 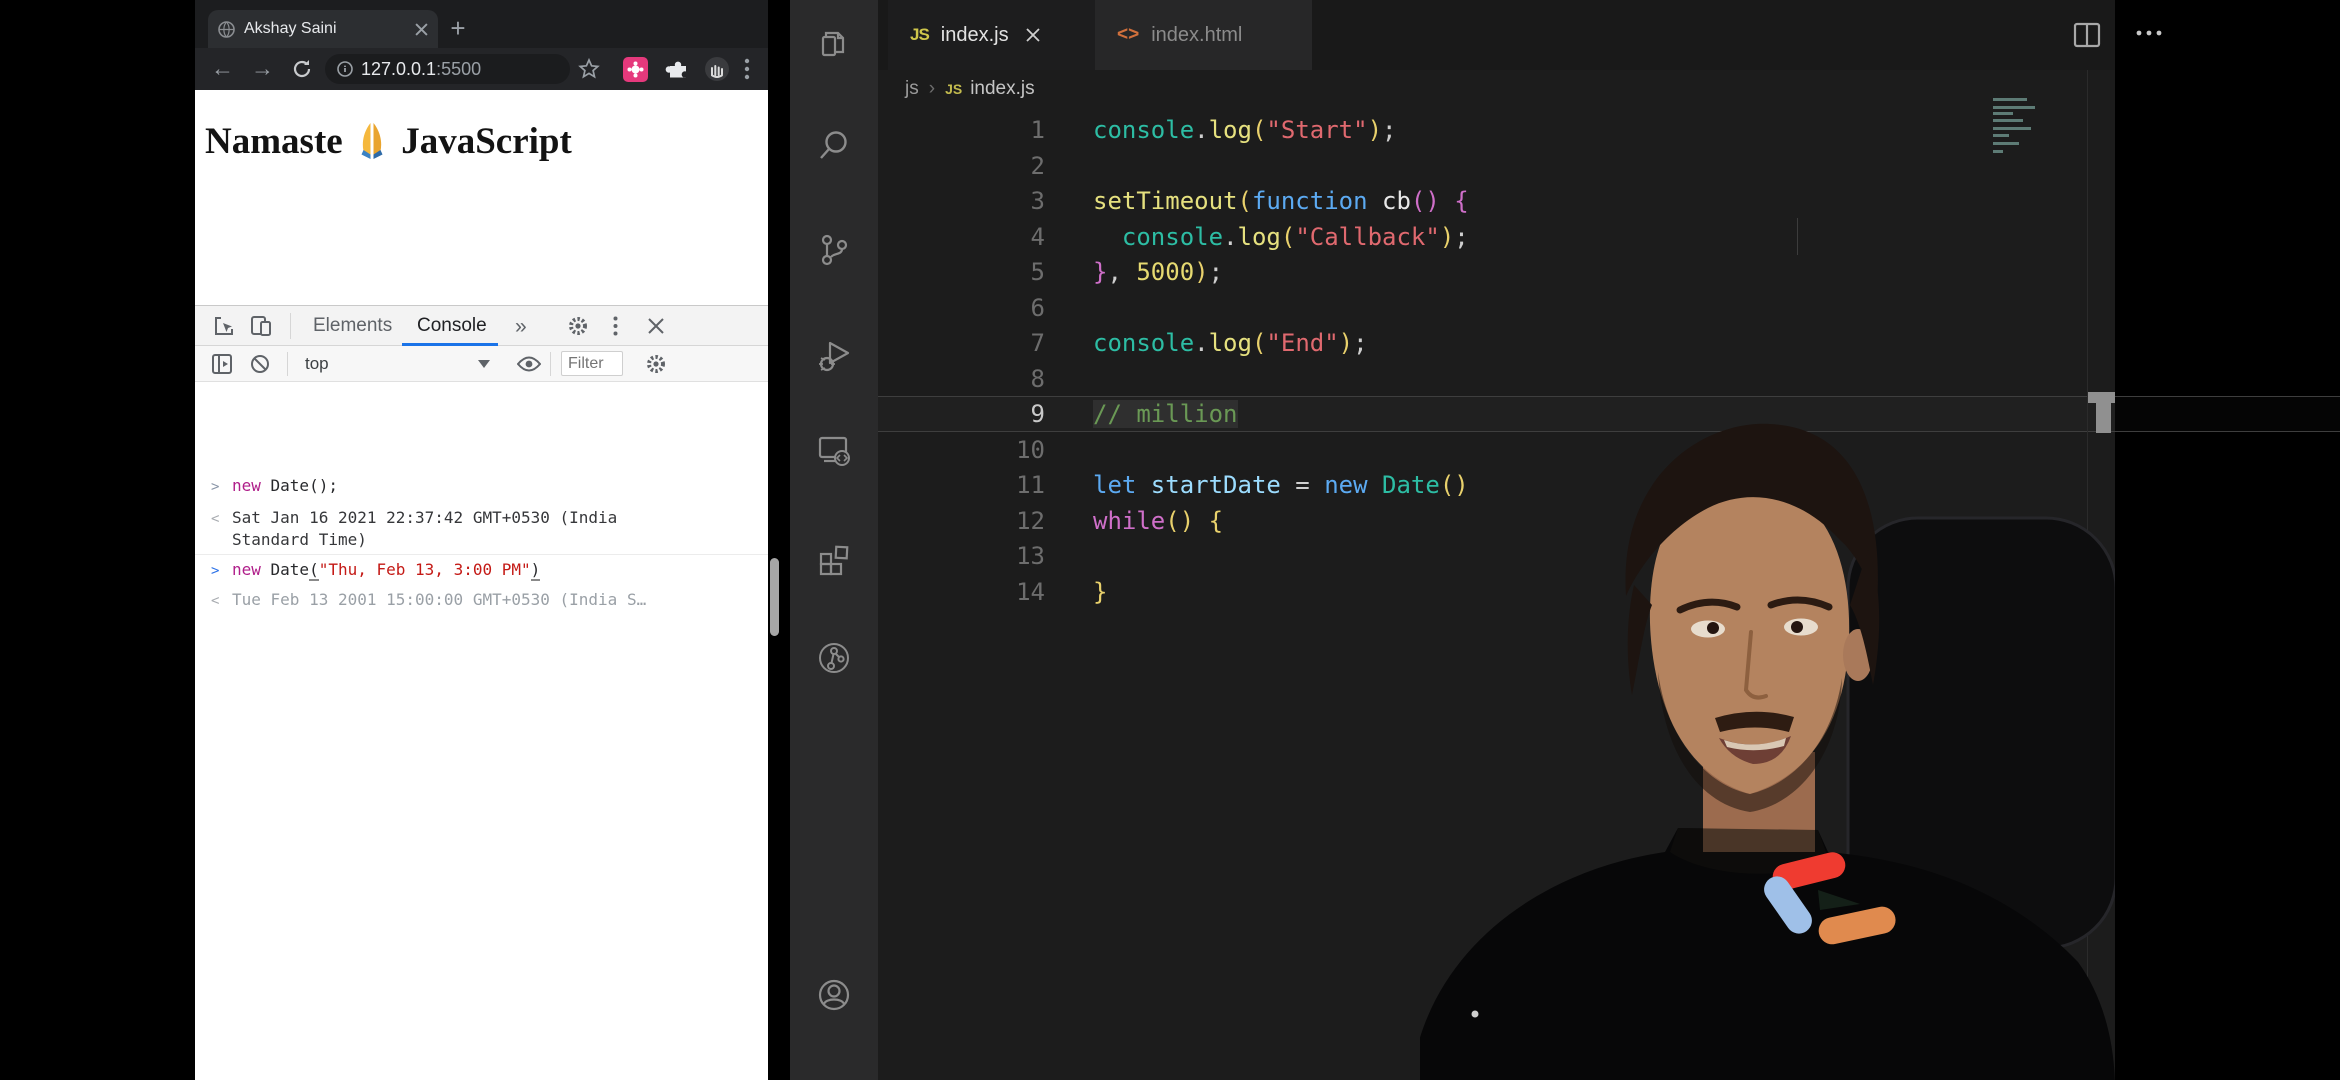 I want to click on dropdown-arrow-icon, so click(x=484, y=364).